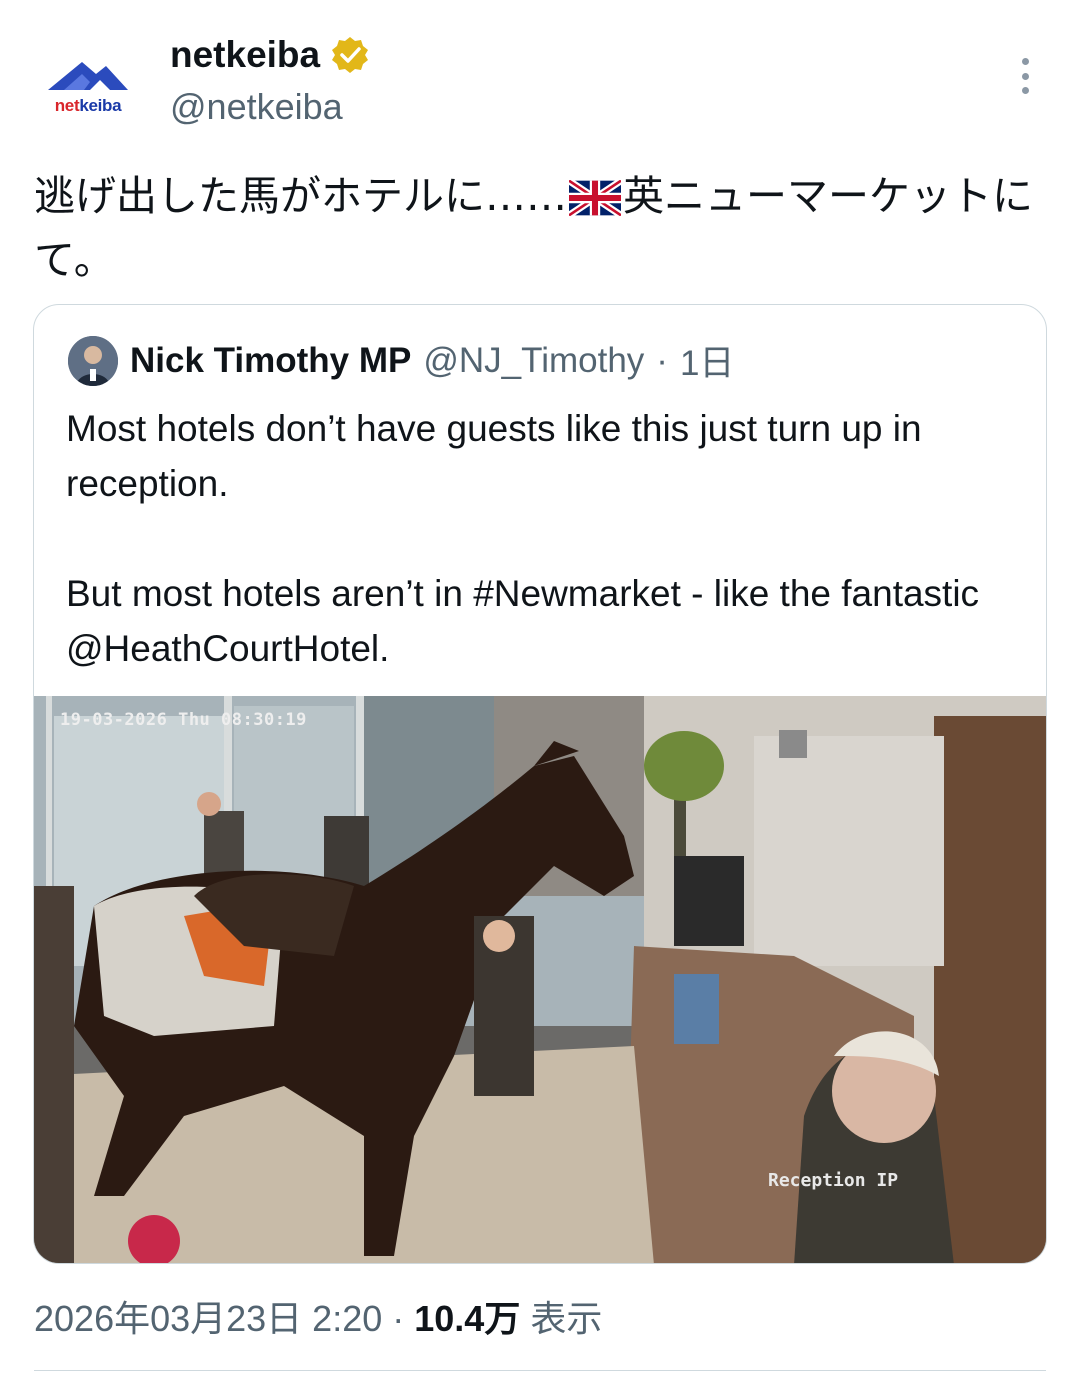 The width and height of the screenshot is (1080, 1382). Describe the element at coordinates (595, 198) in the screenshot. I see `uk-flag-icon` at that location.